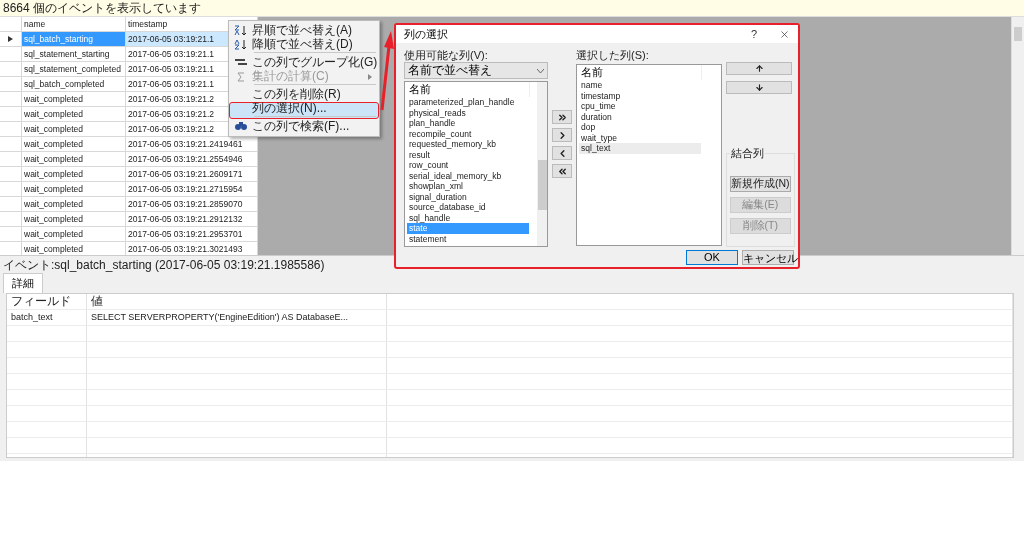 Image resolution: width=1024 pixels, height=558 pixels. Describe the element at coordinates (370, 76) in the screenshot. I see `submenu-arrow-icon` at that location.